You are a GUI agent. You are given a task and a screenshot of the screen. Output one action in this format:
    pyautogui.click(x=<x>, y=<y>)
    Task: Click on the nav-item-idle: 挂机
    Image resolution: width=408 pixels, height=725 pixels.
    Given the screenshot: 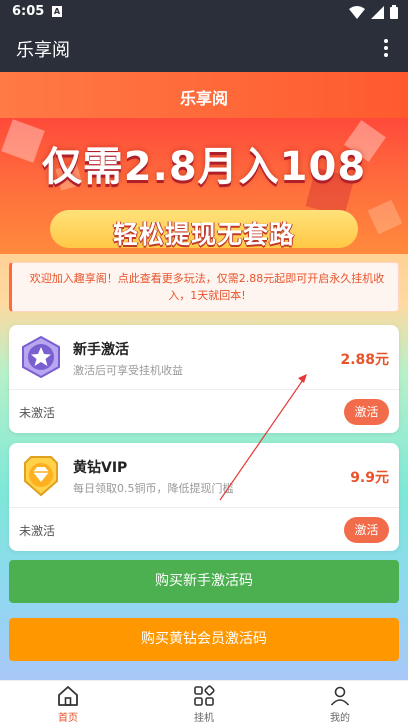 What is the action you would take?
    pyautogui.click(x=204, y=703)
    